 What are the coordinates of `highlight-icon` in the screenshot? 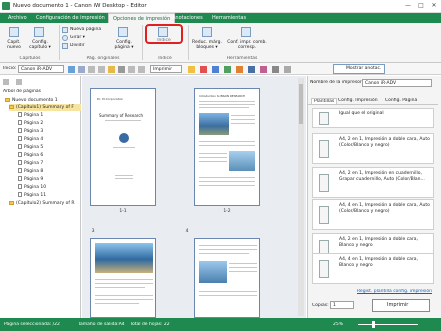 It's located at (191, 69).